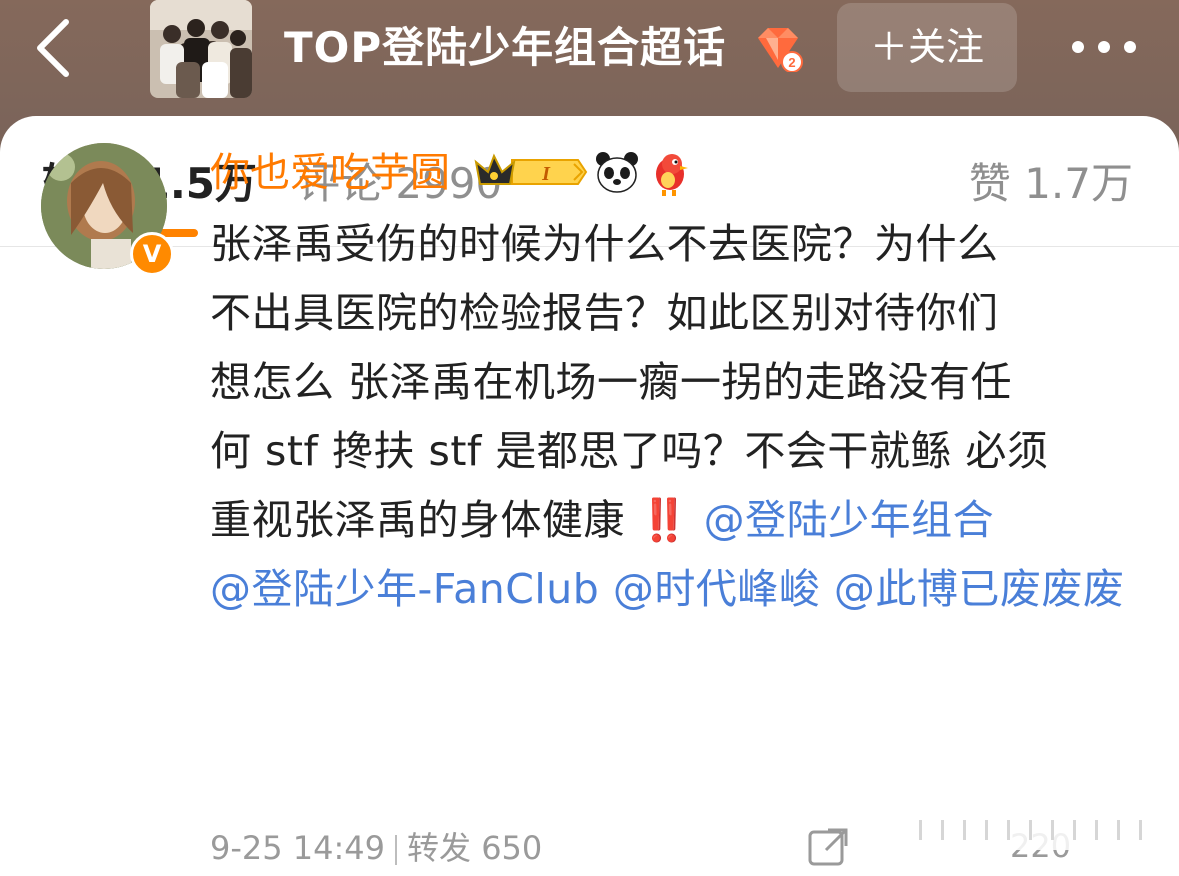  Describe the element at coordinates (979, 589) in the screenshot. I see `mention-link: @此博已废废废` at that location.